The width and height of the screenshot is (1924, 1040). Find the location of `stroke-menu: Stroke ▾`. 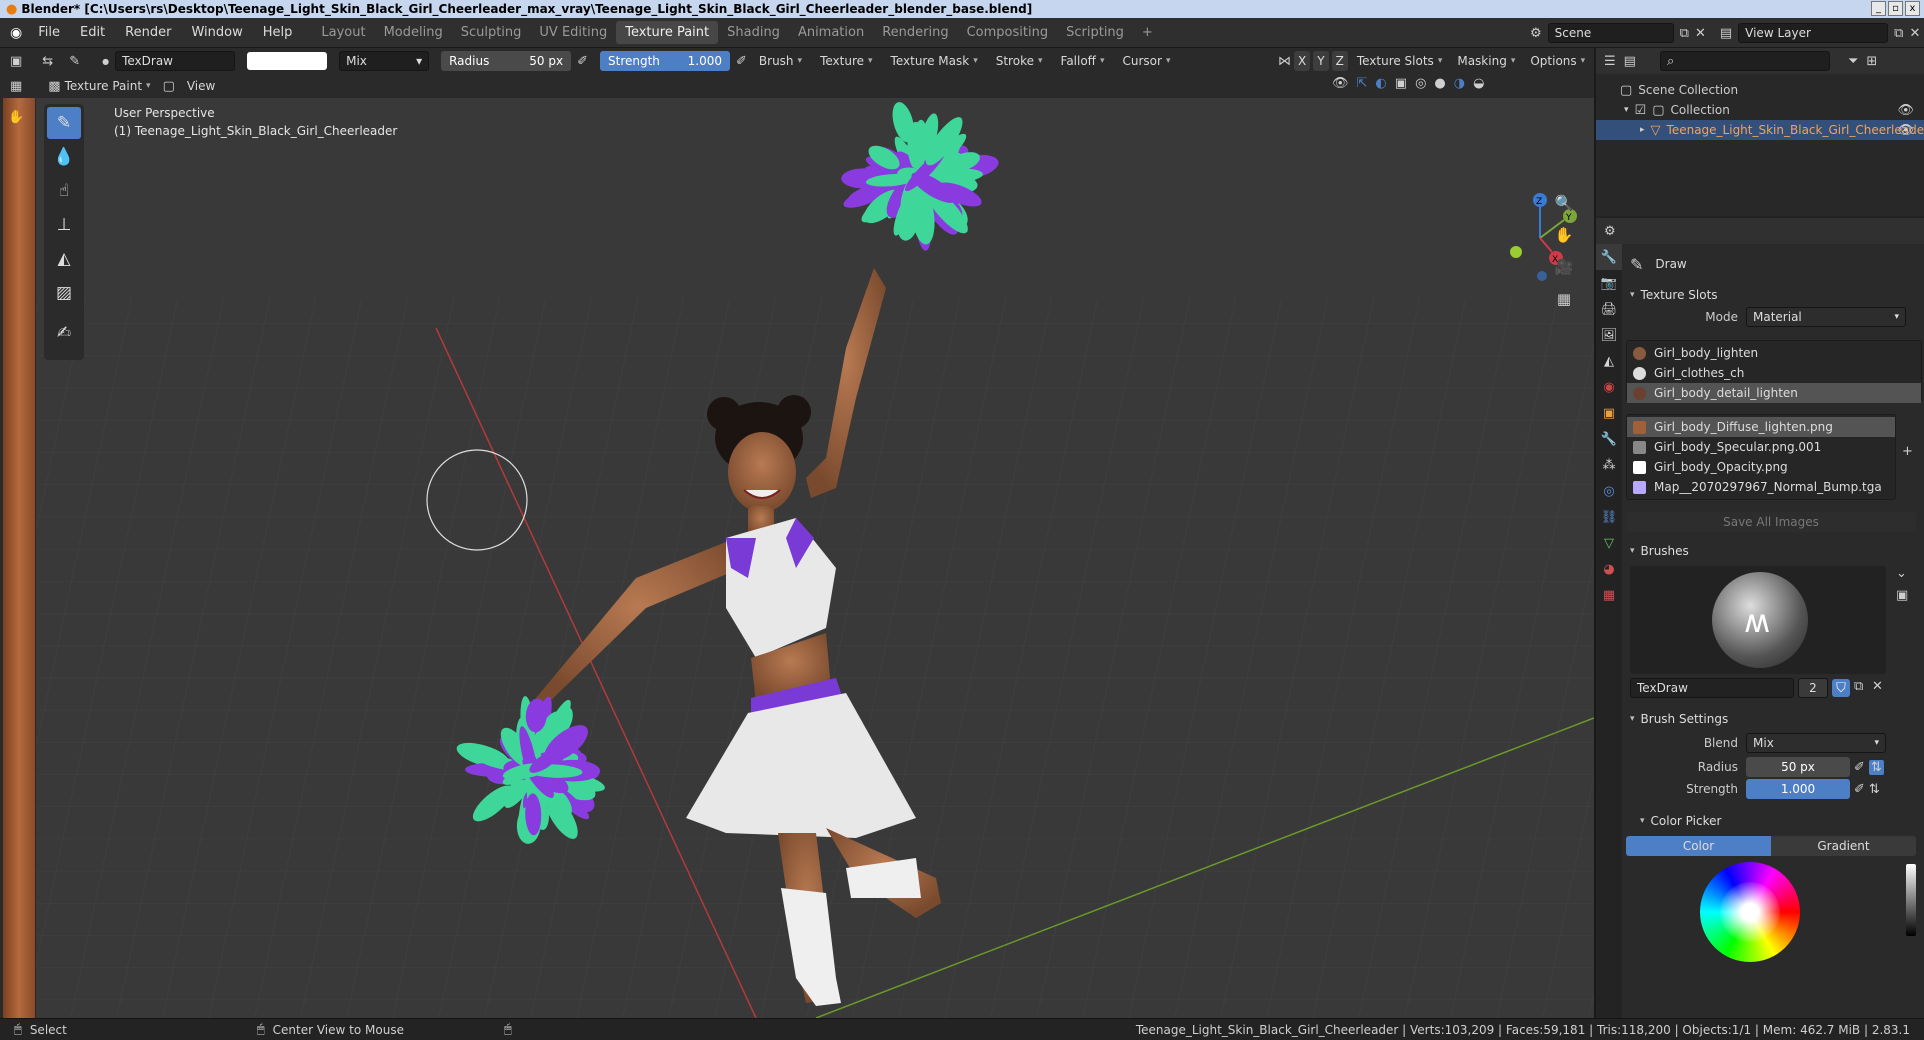

stroke-menu: Stroke ▾ is located at coordinates (1019, 61).